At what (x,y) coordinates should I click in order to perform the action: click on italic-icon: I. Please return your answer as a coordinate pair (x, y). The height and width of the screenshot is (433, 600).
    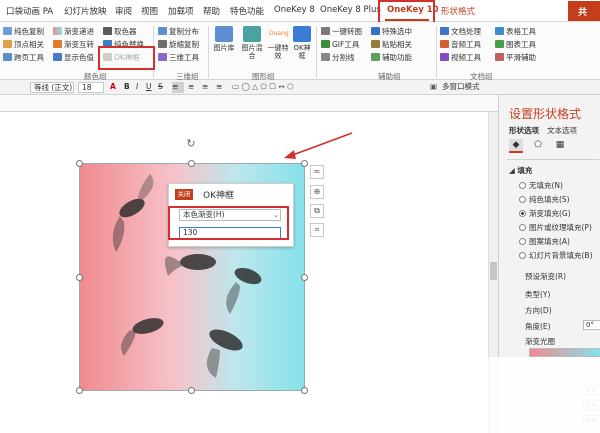
    Looking at the image, I should click on (137, 87).